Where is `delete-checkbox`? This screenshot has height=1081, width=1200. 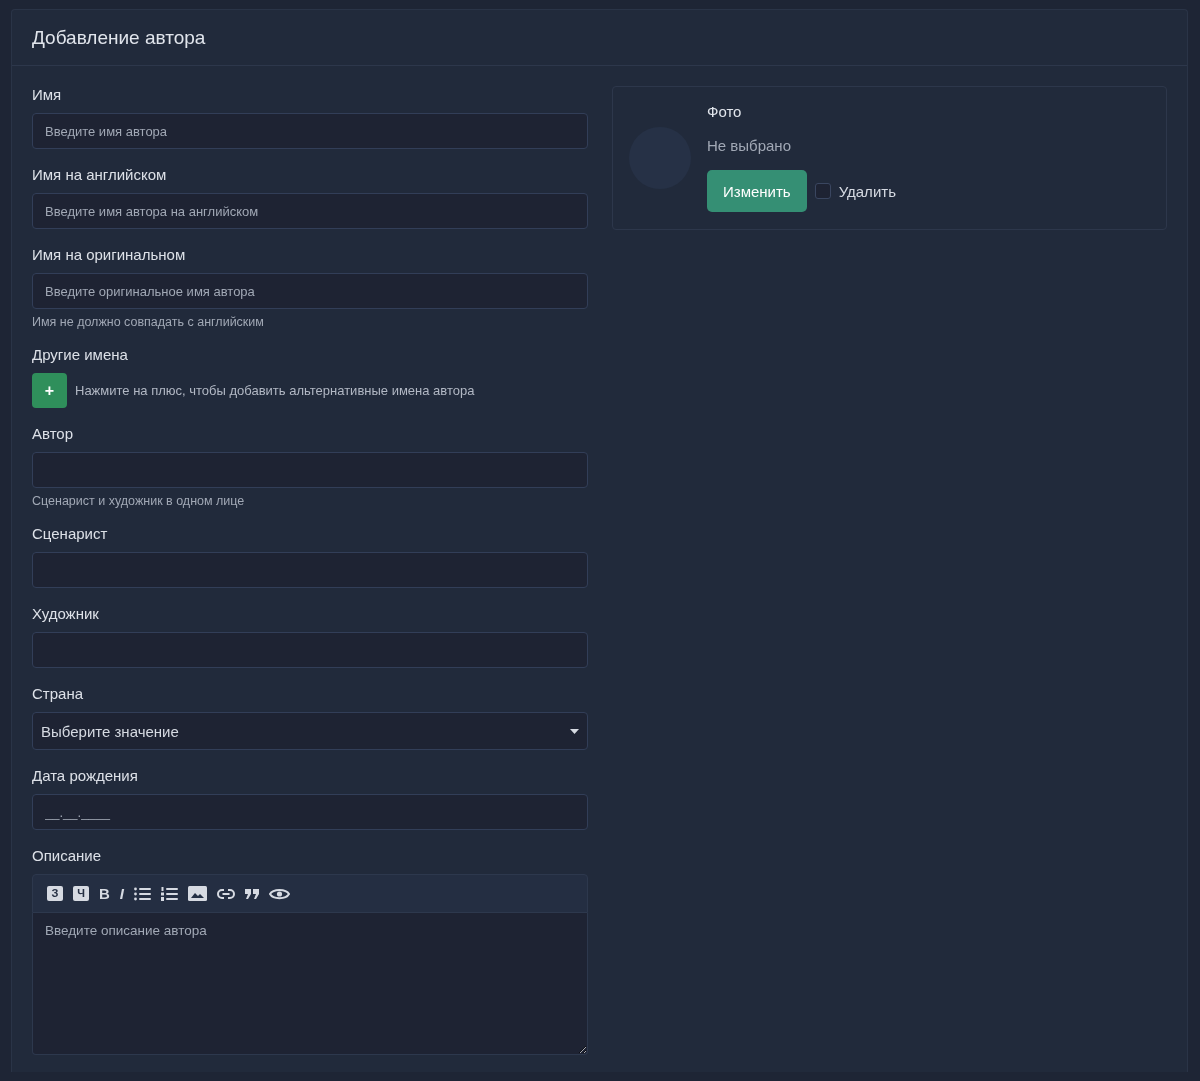
delete-checkbox is located at coordinates (822, 191).